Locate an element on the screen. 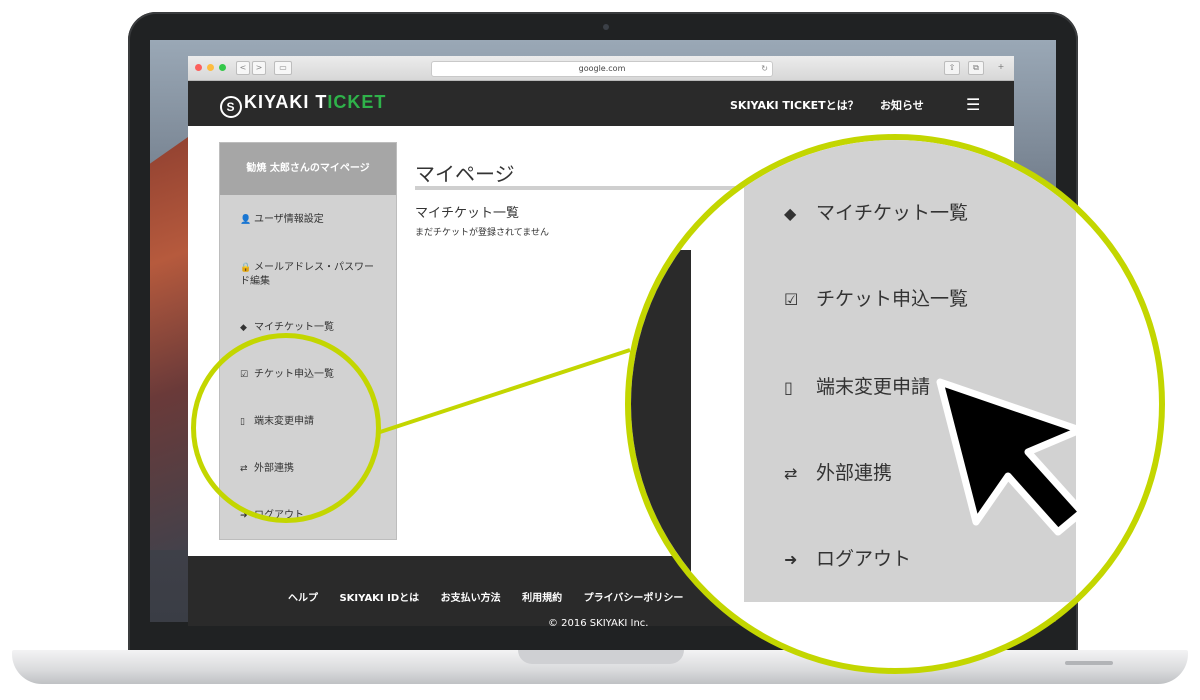  sidebar-toggle-icon: ▭ is located at coordinates (283, 68).